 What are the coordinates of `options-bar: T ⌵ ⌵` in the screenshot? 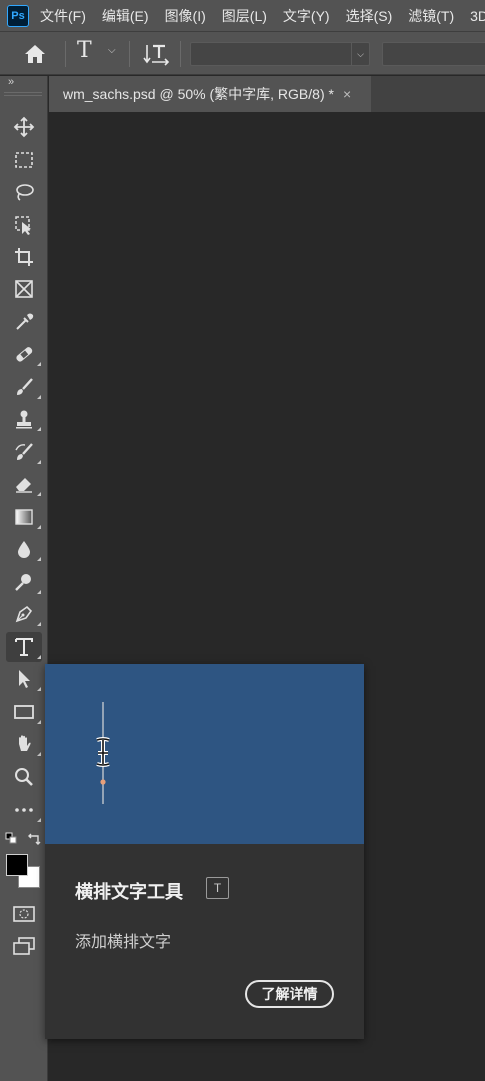 It's located at (242, 53).